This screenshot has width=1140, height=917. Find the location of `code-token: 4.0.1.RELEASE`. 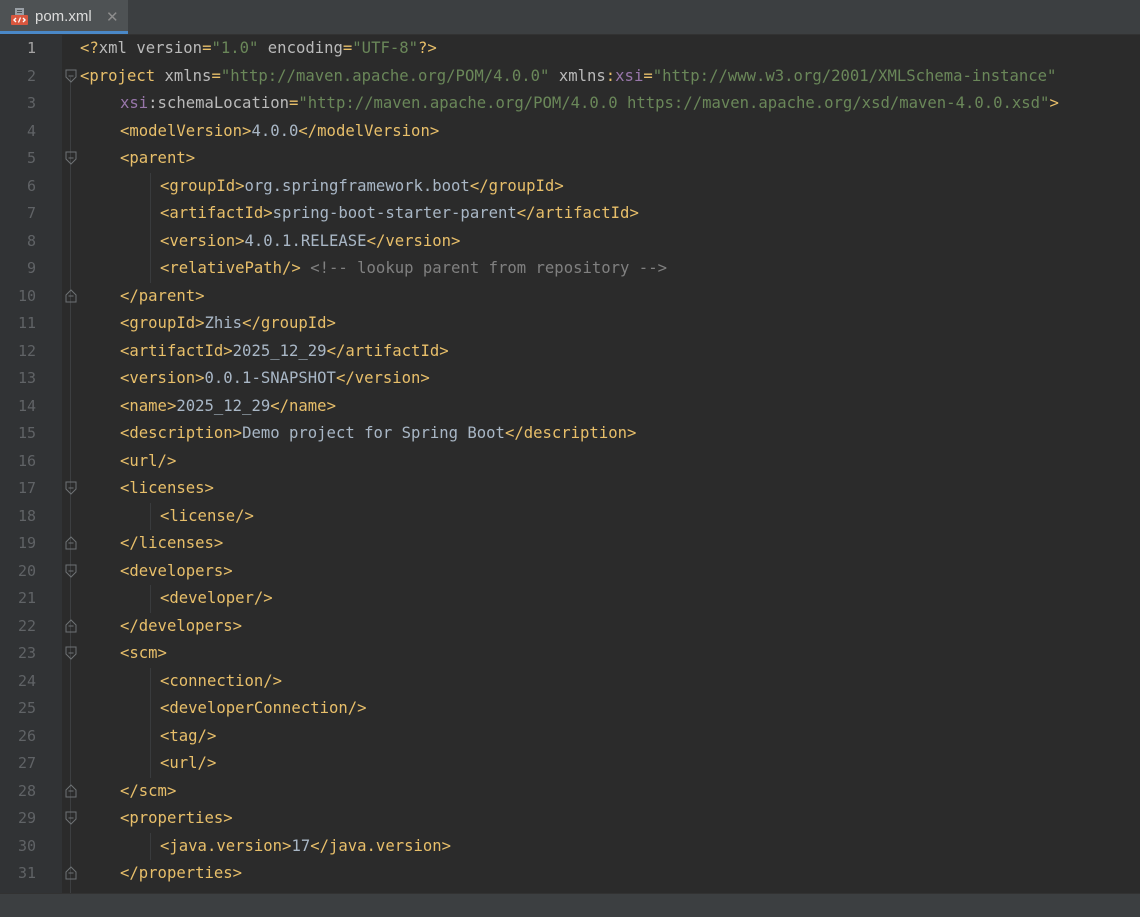

code-token: 4.0.1.RELEASE is located at coordinates (305, 240).